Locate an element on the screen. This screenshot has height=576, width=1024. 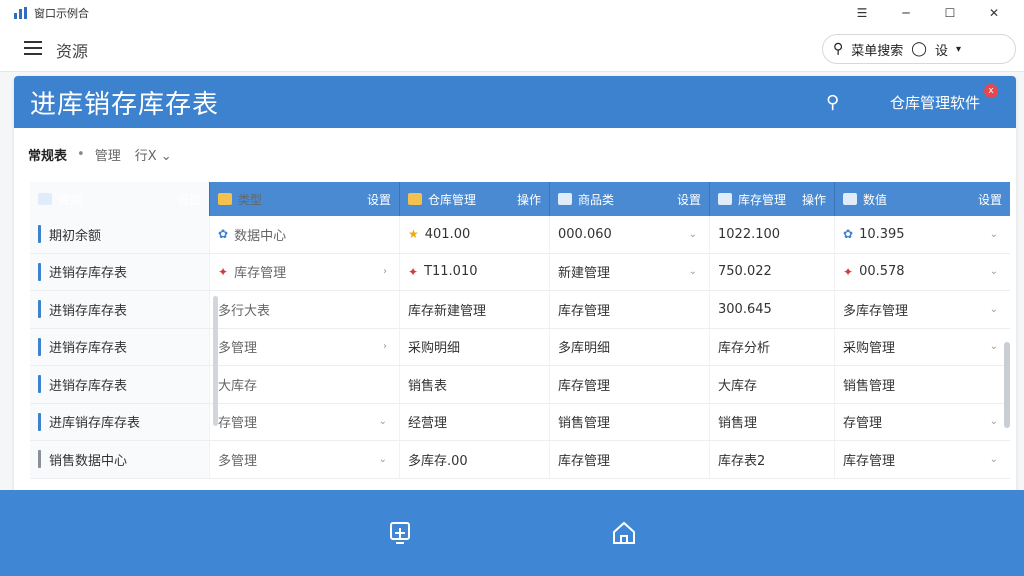
table-cell: 进库销存库存表 is located at coordinates (120, 421).